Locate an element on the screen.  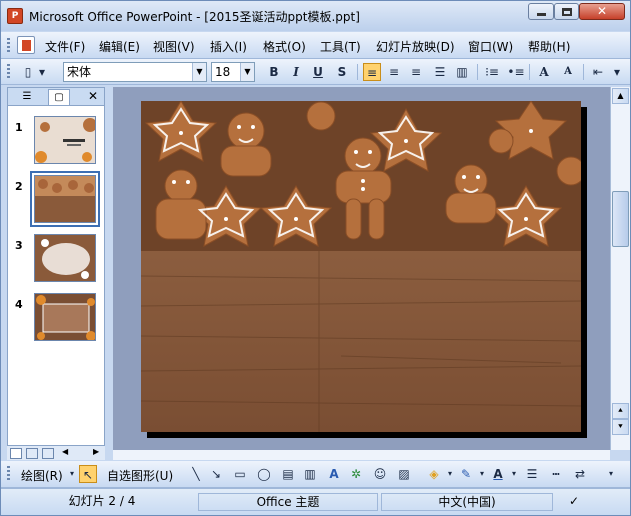
indent-icon: ⇤ is located at coordinates (598, 72).